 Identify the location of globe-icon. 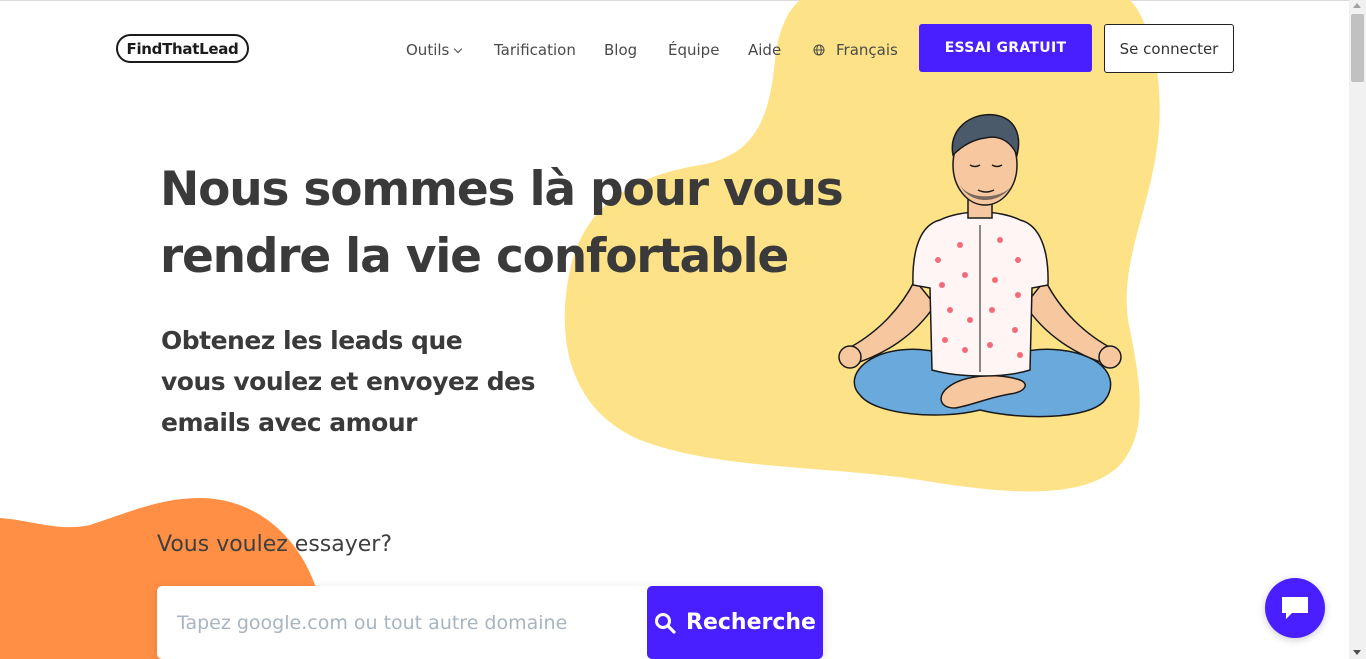
(819, 50).